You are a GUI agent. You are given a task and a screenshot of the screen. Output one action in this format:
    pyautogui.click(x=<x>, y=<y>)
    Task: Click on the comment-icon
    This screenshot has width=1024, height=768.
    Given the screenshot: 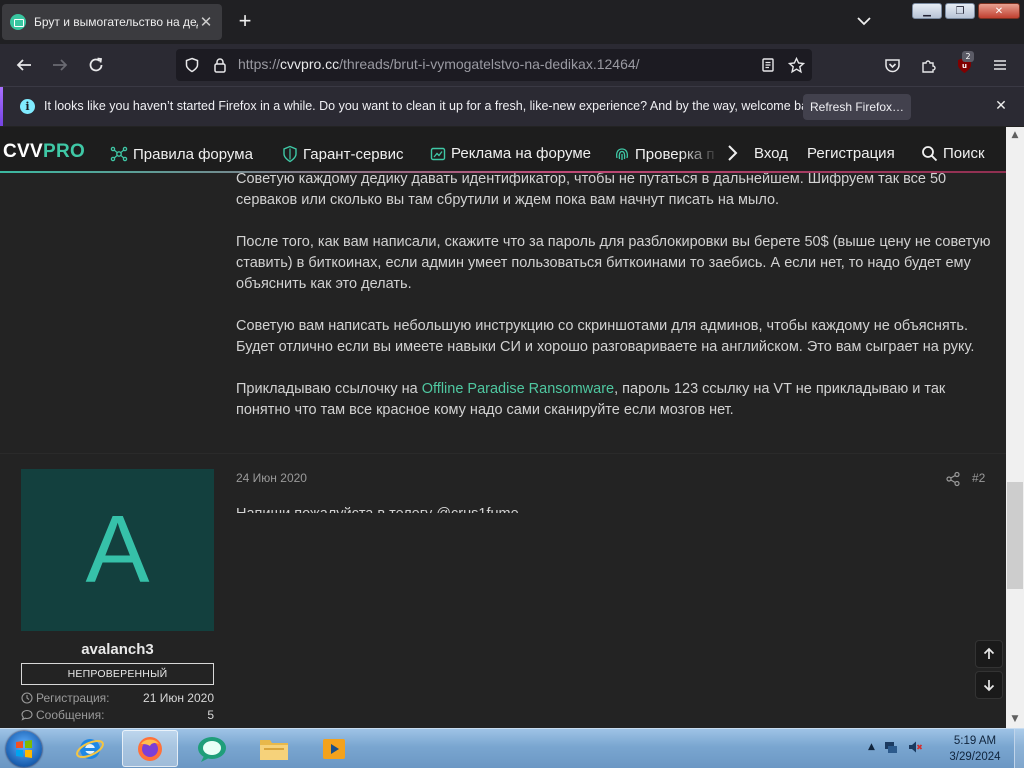 What is the action you would take?
    pyautogui.click(x=27, y=715)
    